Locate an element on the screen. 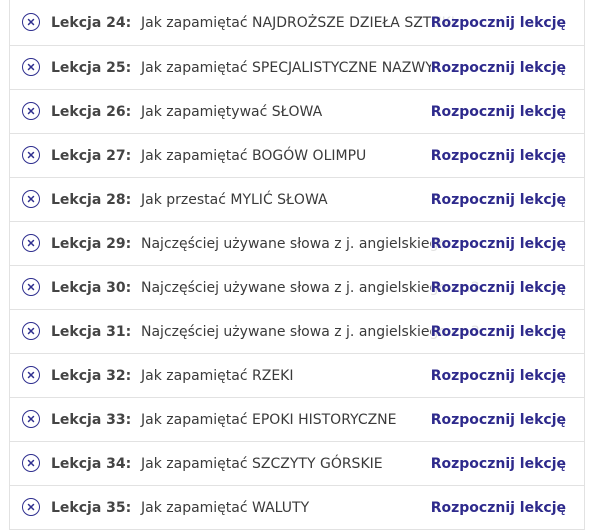 The height and width of the screenshot is (530, 589). lesson-number: Lekcja 28: is located at coordinates (91, 199).